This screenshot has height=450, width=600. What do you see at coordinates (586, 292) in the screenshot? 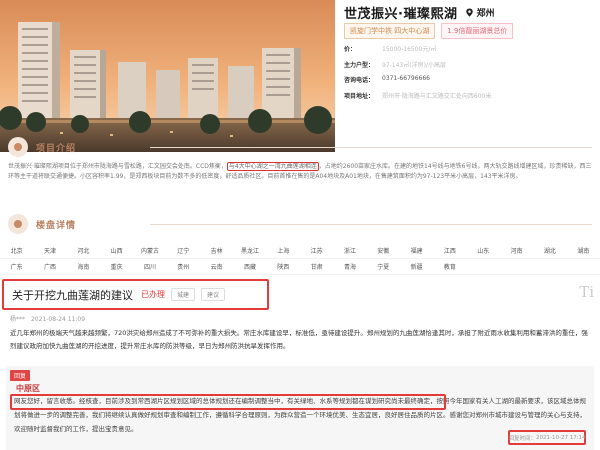
I see `watermark-logo: Ti` at bounding box center [586, 292].